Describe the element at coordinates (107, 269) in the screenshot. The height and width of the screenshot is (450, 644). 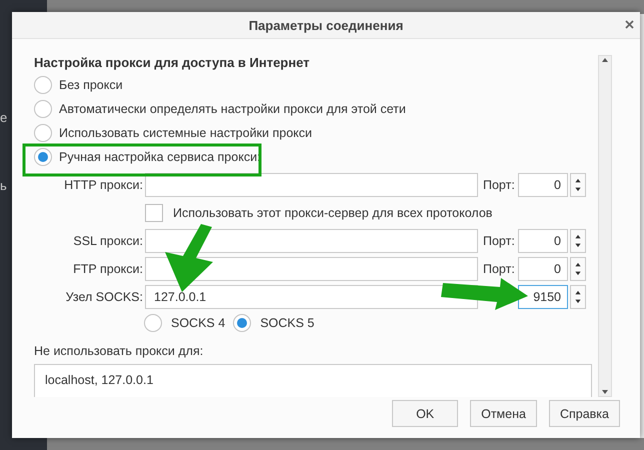
I see `field-label: FTP прокси:` at that location.